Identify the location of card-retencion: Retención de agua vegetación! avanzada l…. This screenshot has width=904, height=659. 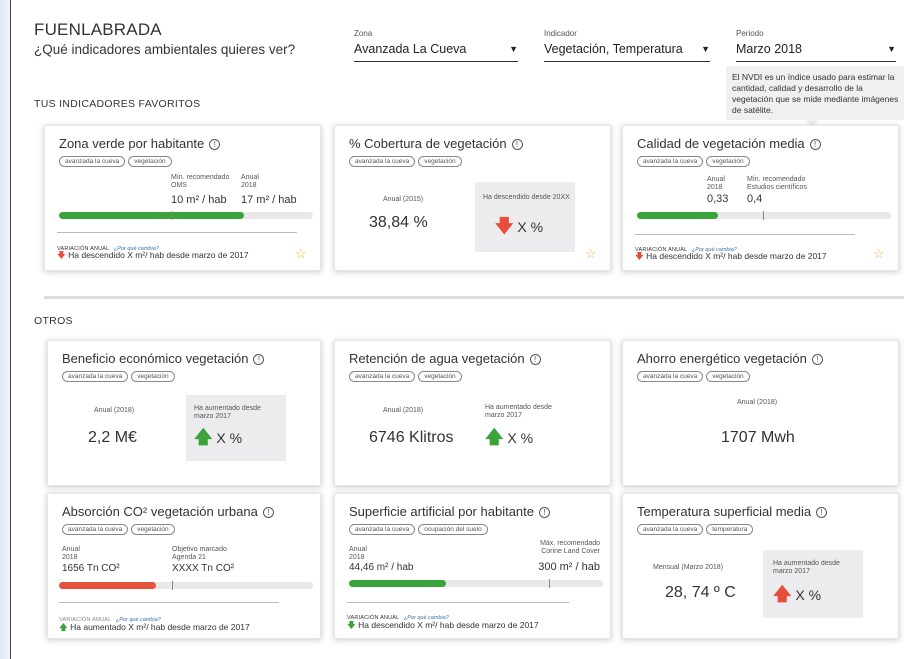
(472, 413).